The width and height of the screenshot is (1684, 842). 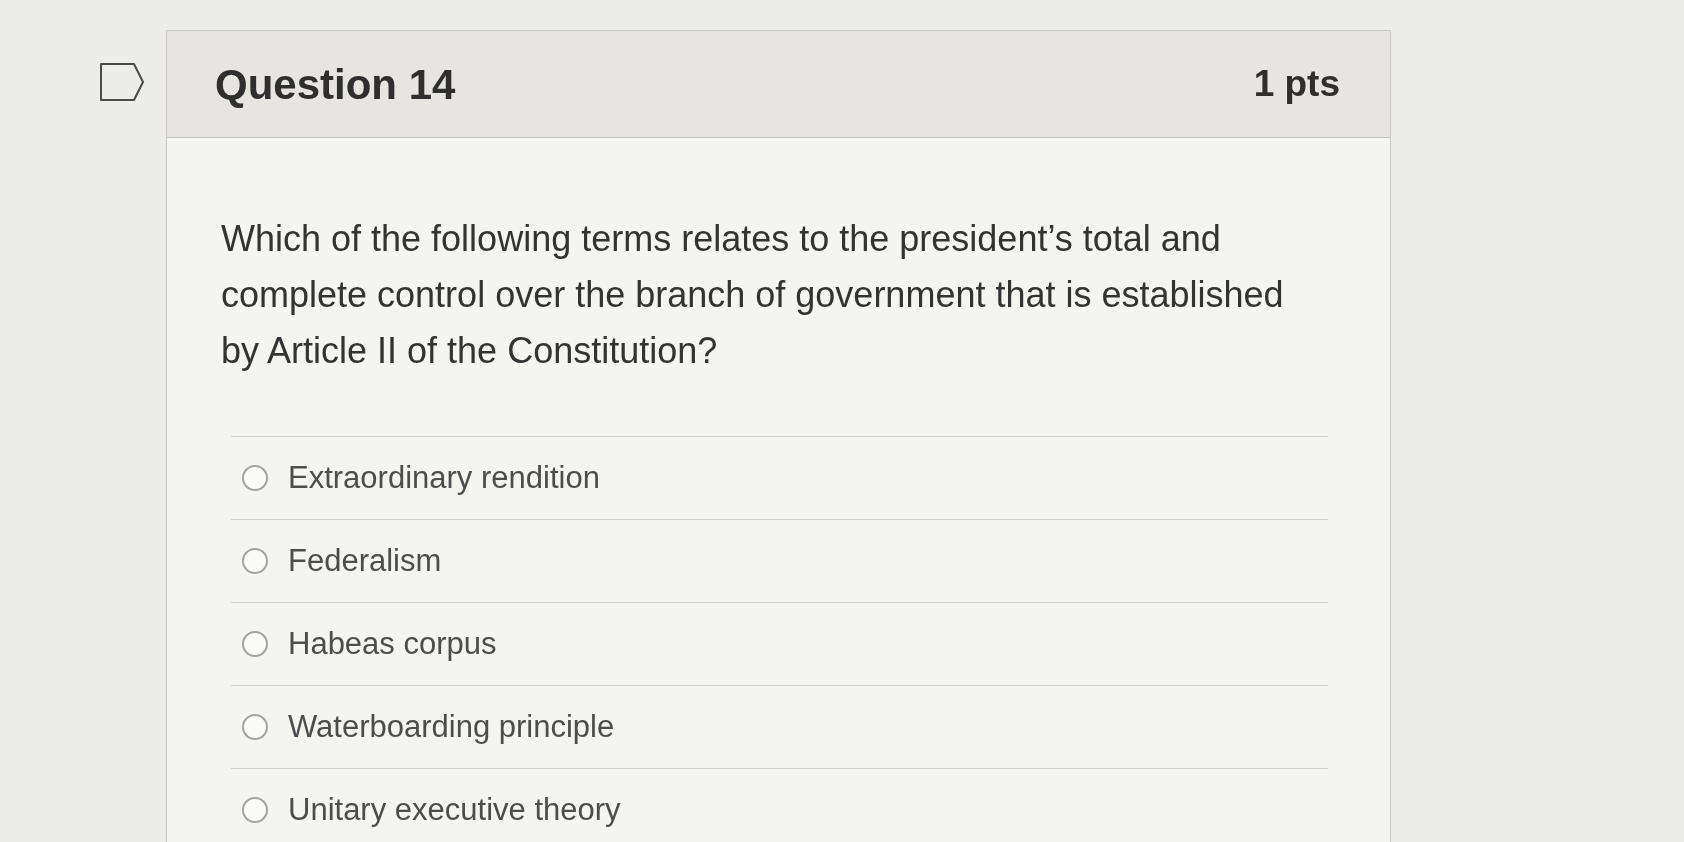 I want to click on option-label: Extraordinary rendition, so click(x=444, y=477).